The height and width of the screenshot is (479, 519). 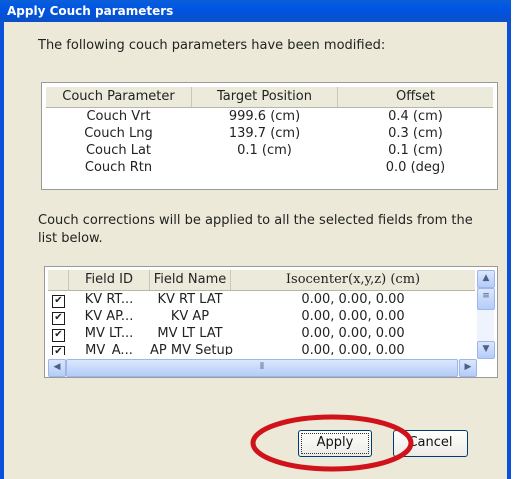 I want to click on title-bar: Apply Couch parameters, so click(x=255, y=11).